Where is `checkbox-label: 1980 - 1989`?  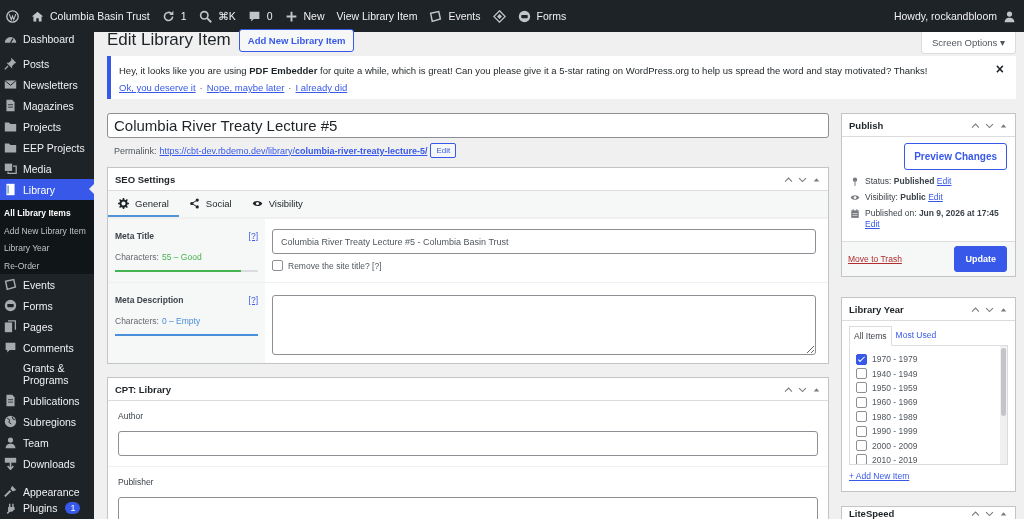
checkbox-label: 1980 - 1989 is located at coordinates (895, 416).